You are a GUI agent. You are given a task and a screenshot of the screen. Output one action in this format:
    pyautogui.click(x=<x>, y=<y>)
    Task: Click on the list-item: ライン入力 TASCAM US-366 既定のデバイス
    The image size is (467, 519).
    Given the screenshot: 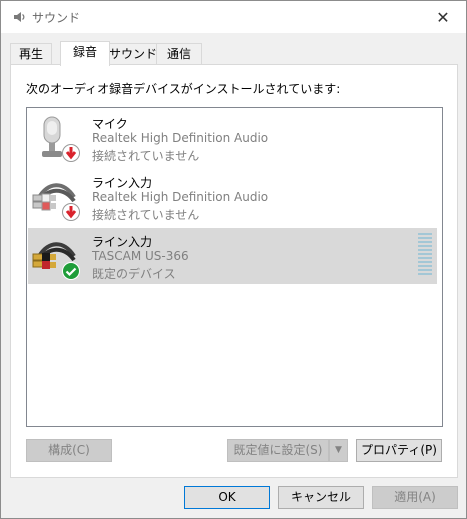 What is the action you would take?
    pyautogui.click(x=232, y=256)
    